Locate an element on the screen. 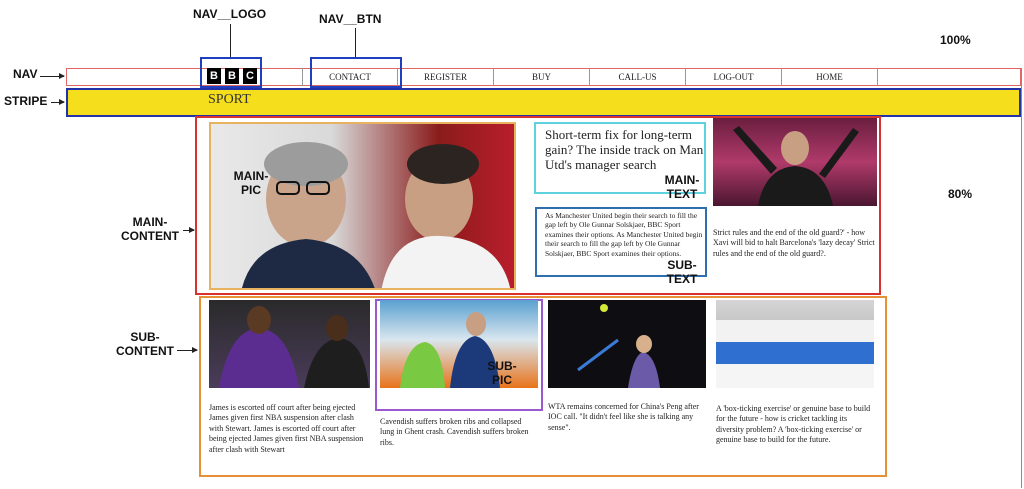 This screenshot has height=489, width=1024. sub-content-annotation: SUB- CONTENT is located at coordinates (145, 344).